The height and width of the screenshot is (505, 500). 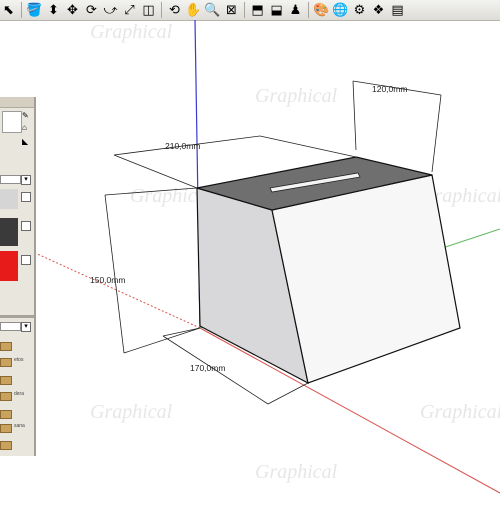 I want to click on geo-location-tool: 🌐, so click(x=340, y=10).